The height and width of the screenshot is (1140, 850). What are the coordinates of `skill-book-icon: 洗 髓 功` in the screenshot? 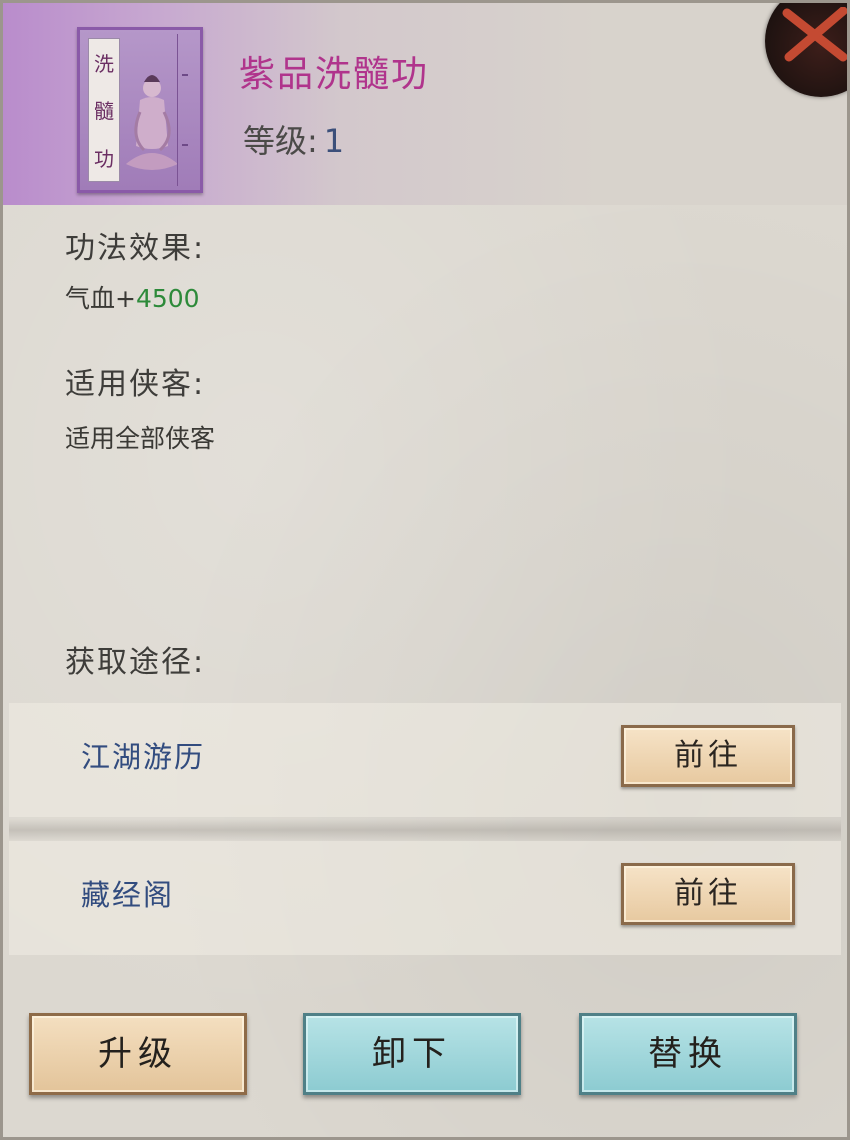 It's located at (140, 110).